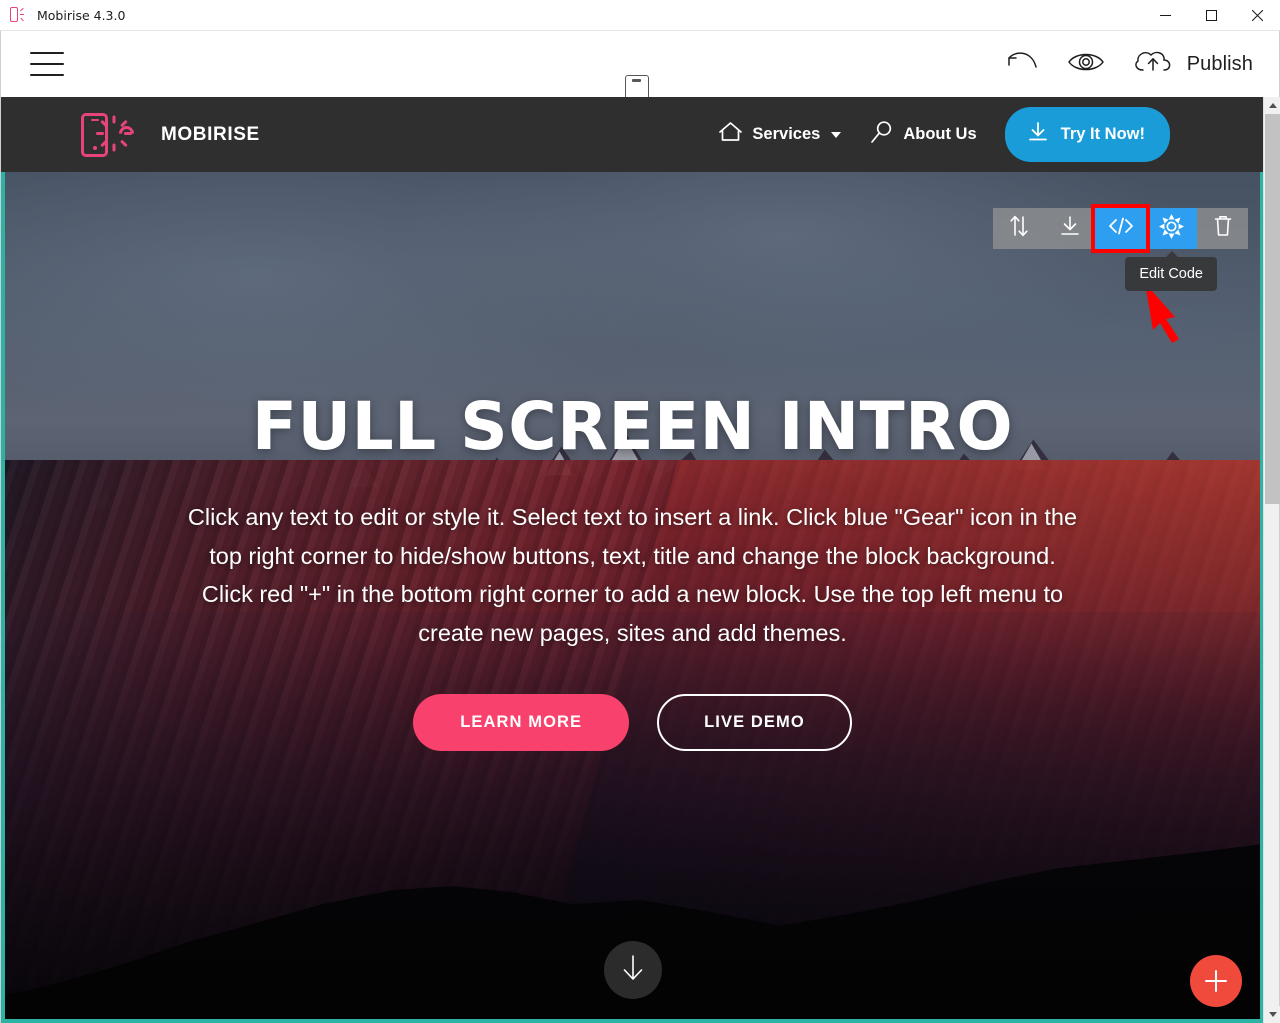 The width and height of the screenshot is (1280, 1023). I want to click on nav-item-services-label: Services, so click(786, 134).